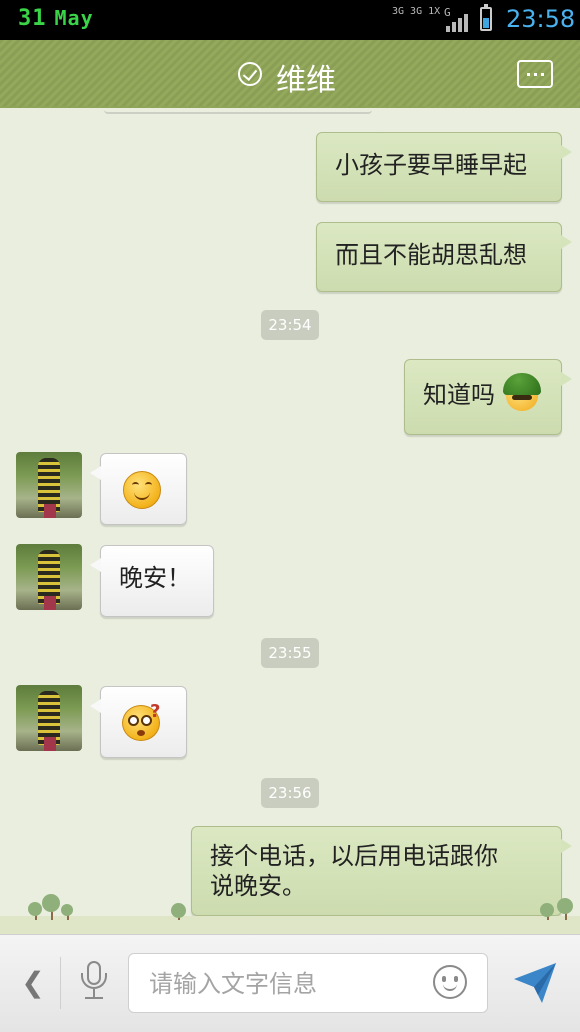  What do you see at coordinates (74, 18) in the screenshot?
I see `status-date-month: May` at bounding box center [74, 18].